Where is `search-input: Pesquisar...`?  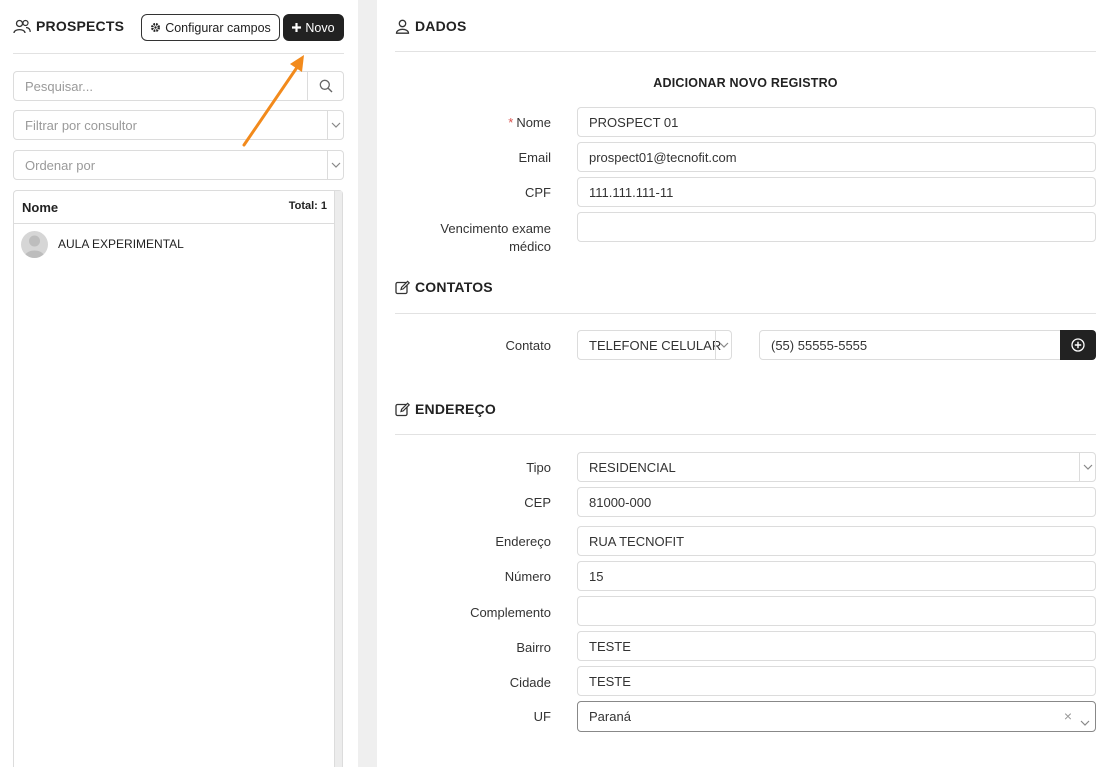 search-input: Pesquisar... is located at coordinates (178, 86).